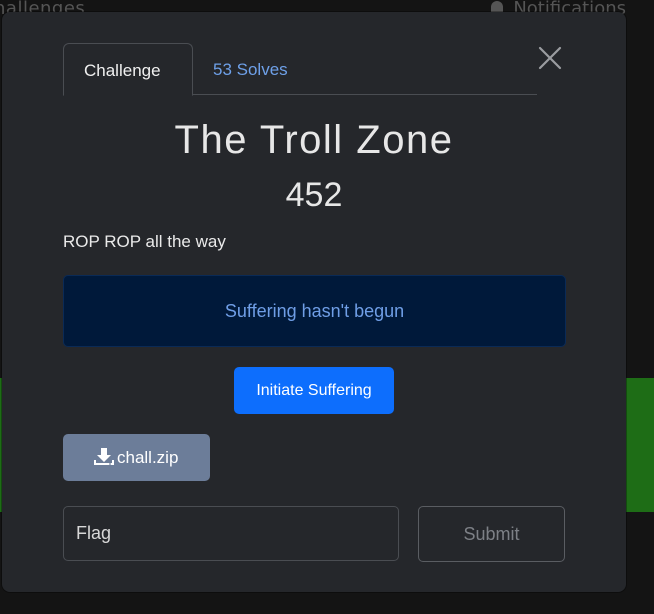 This screenshot has height=614, width=654. I want to click on modal-tabs: Challenge 53 Solves, so click(300, 69).